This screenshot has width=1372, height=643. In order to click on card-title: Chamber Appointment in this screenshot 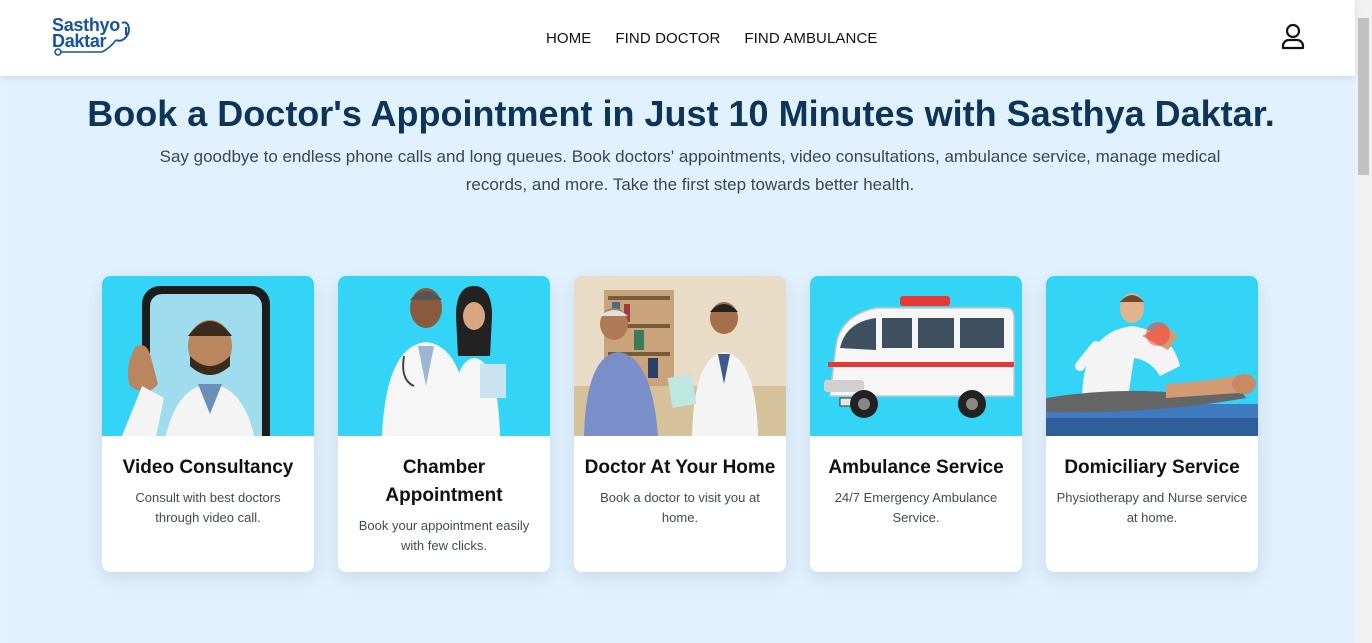, I will do `click(444, 481)`.